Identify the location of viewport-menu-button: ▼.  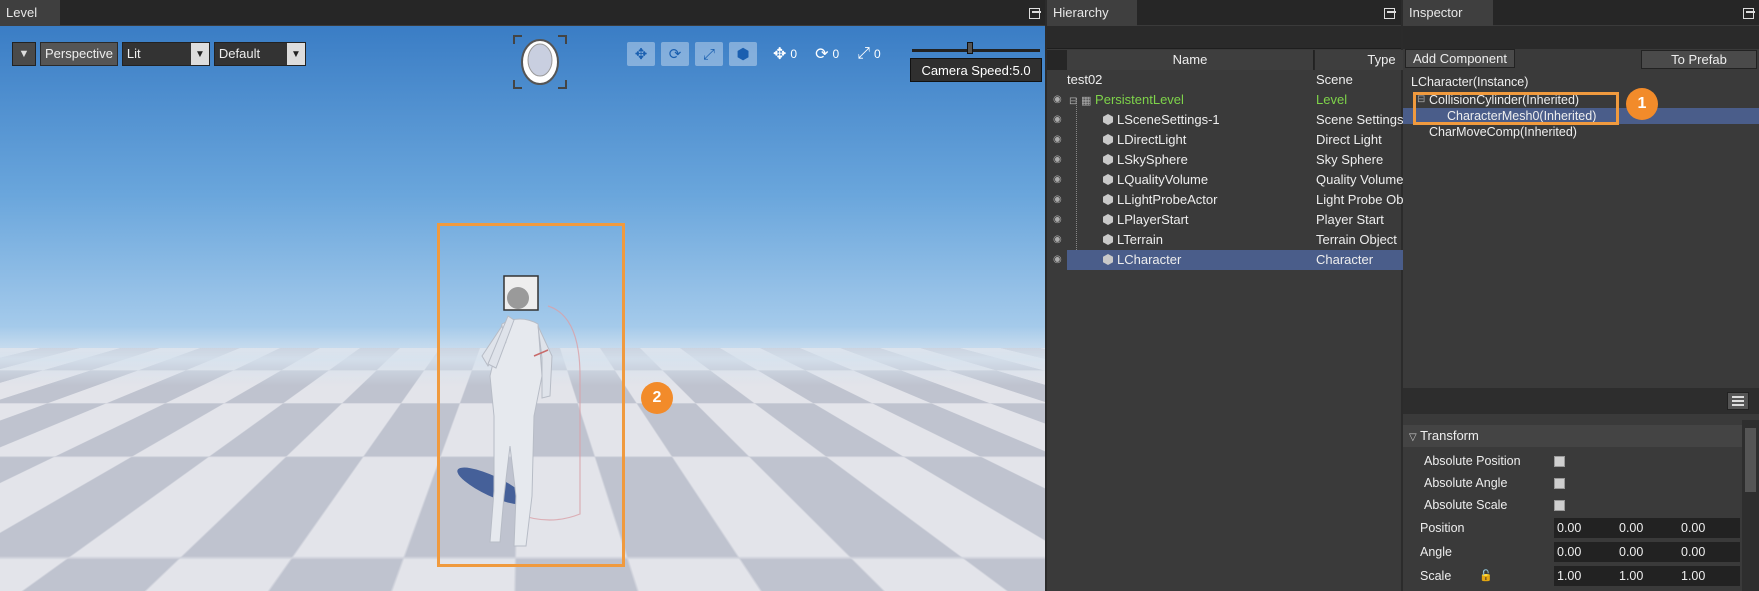
(24, 54).